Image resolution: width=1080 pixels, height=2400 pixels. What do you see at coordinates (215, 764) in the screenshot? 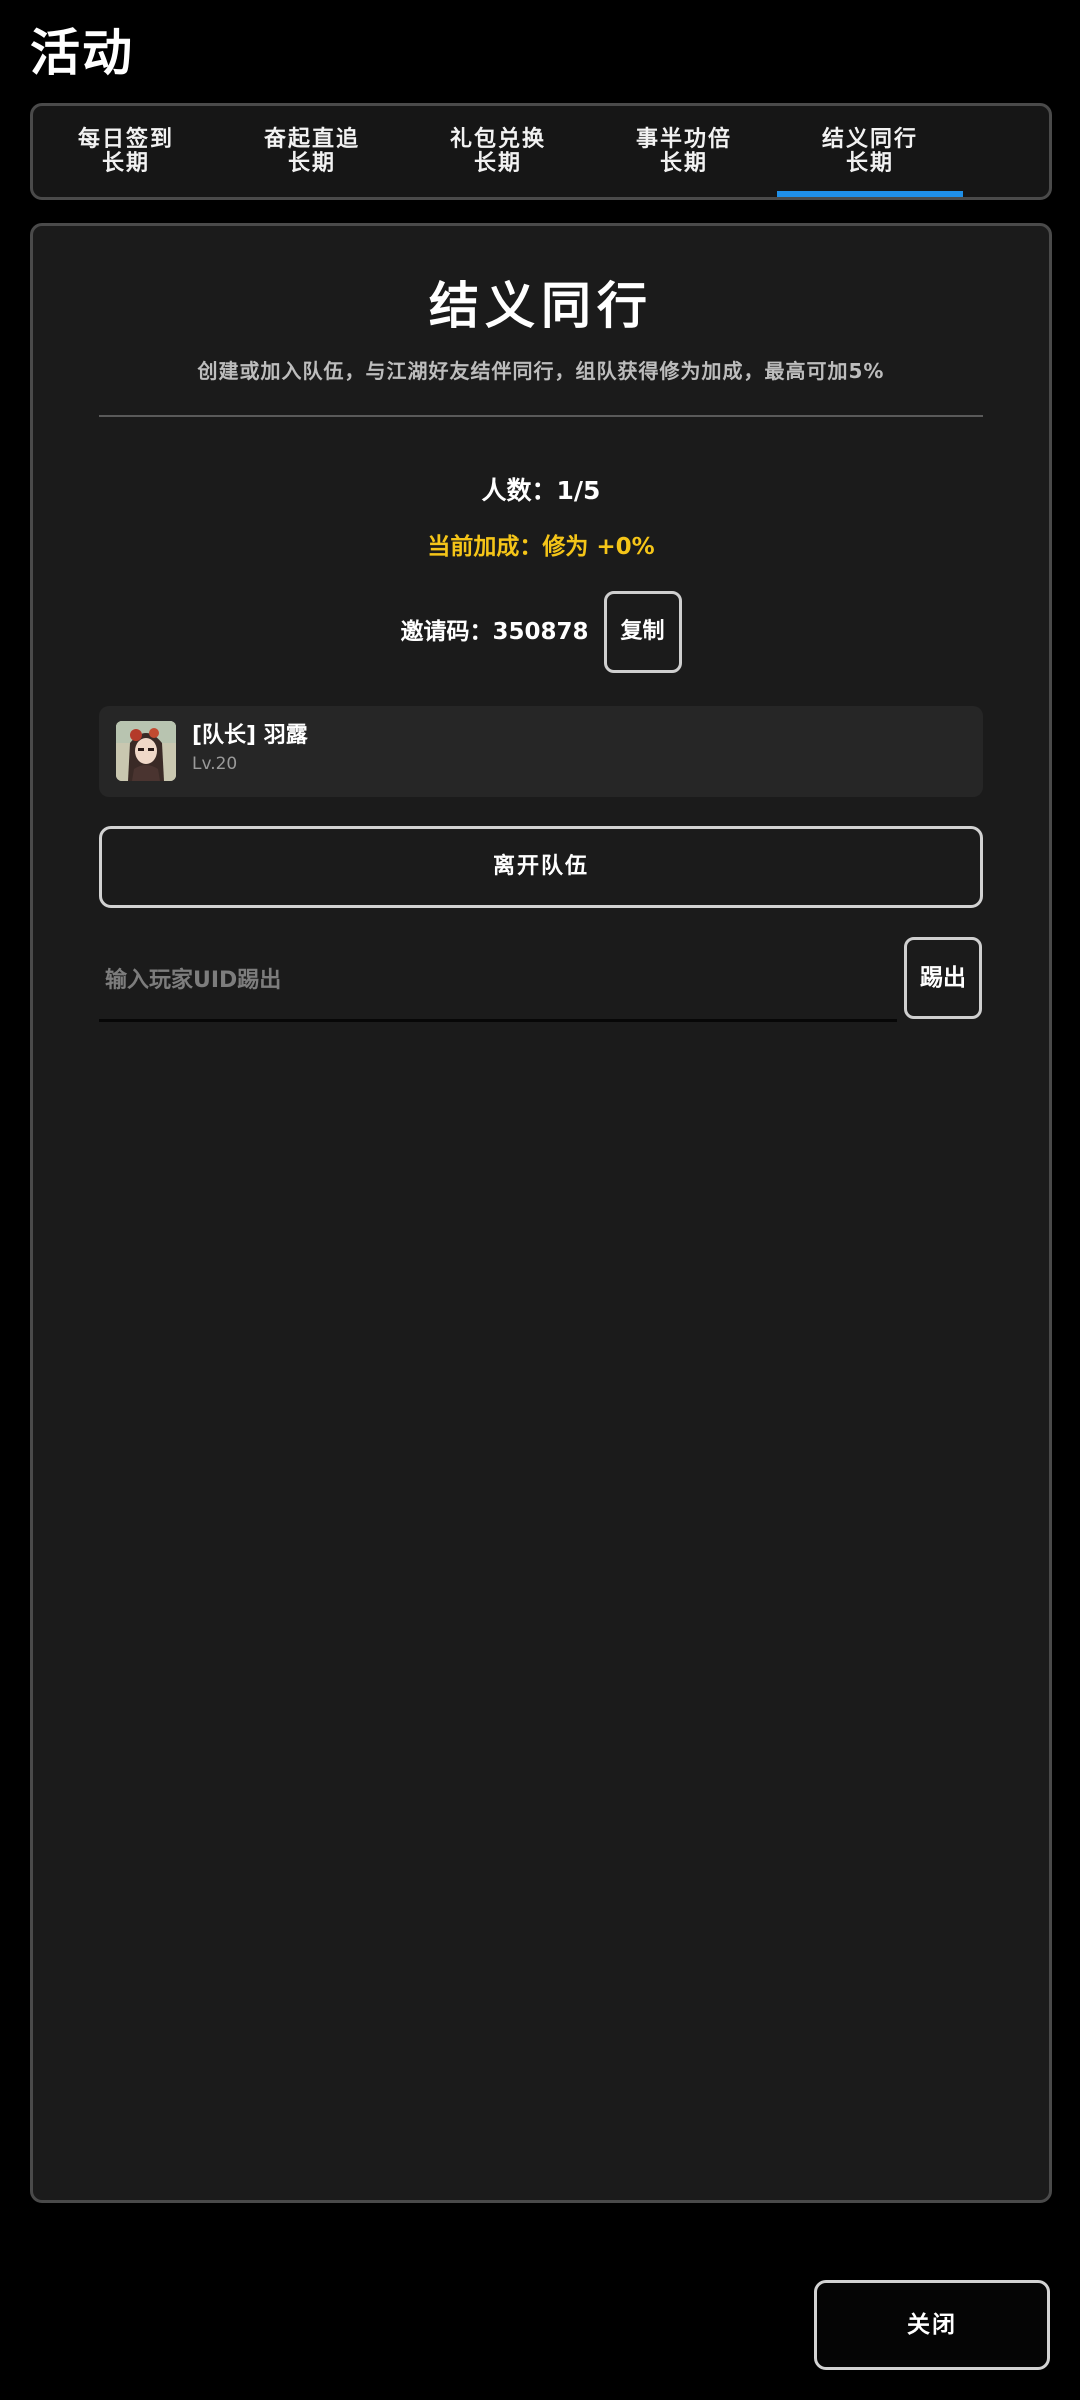
I see `member-level: Lv.20` at bounding box center [215, 764].